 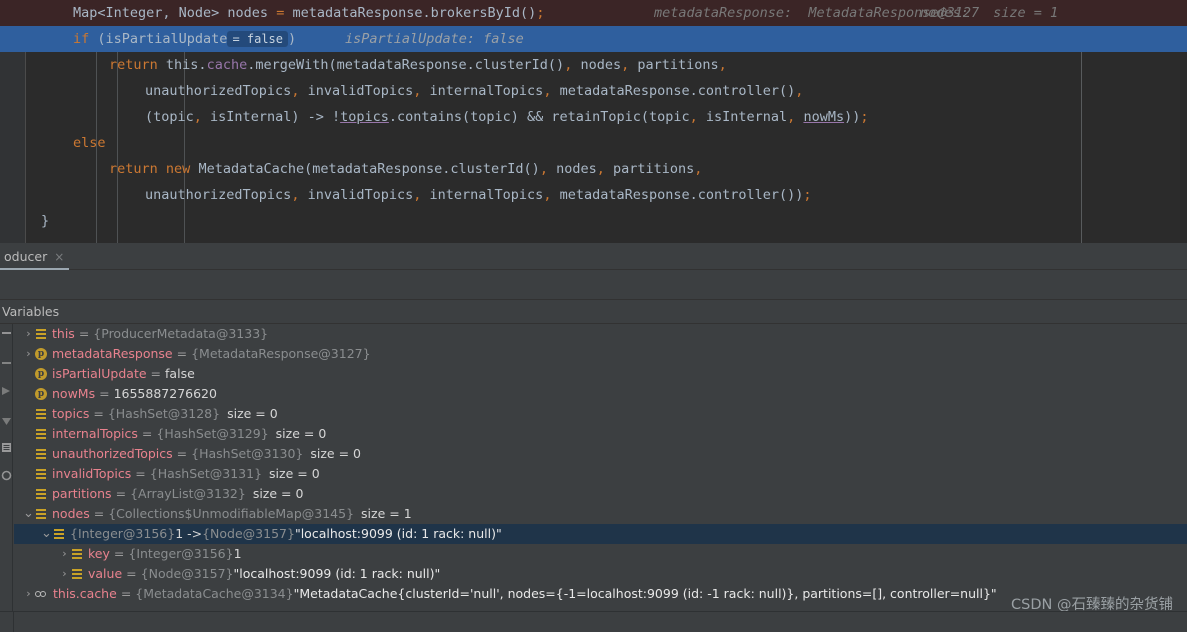 I want to click on variable-name: unauthorizedTopics, so click(x=112, y=453).